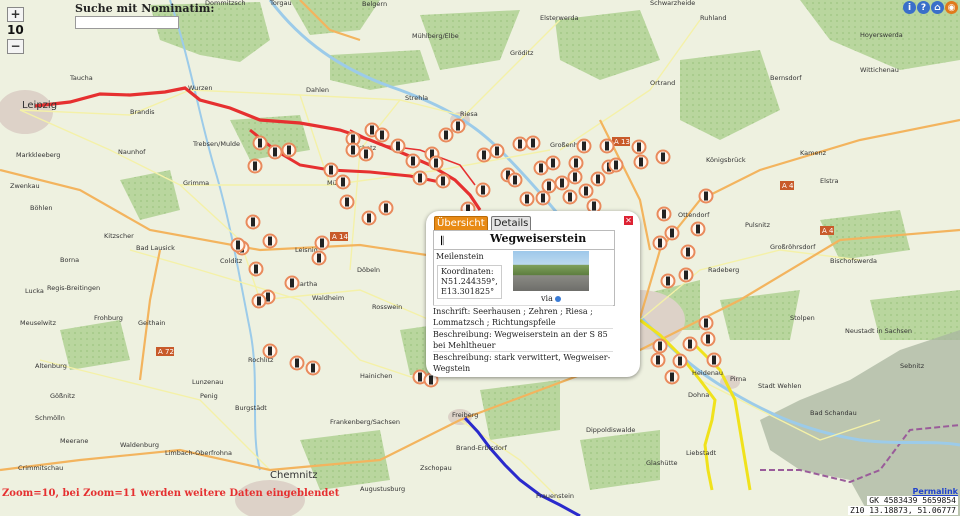  I want to click on place-label: Glashütte, so click(662, 463).